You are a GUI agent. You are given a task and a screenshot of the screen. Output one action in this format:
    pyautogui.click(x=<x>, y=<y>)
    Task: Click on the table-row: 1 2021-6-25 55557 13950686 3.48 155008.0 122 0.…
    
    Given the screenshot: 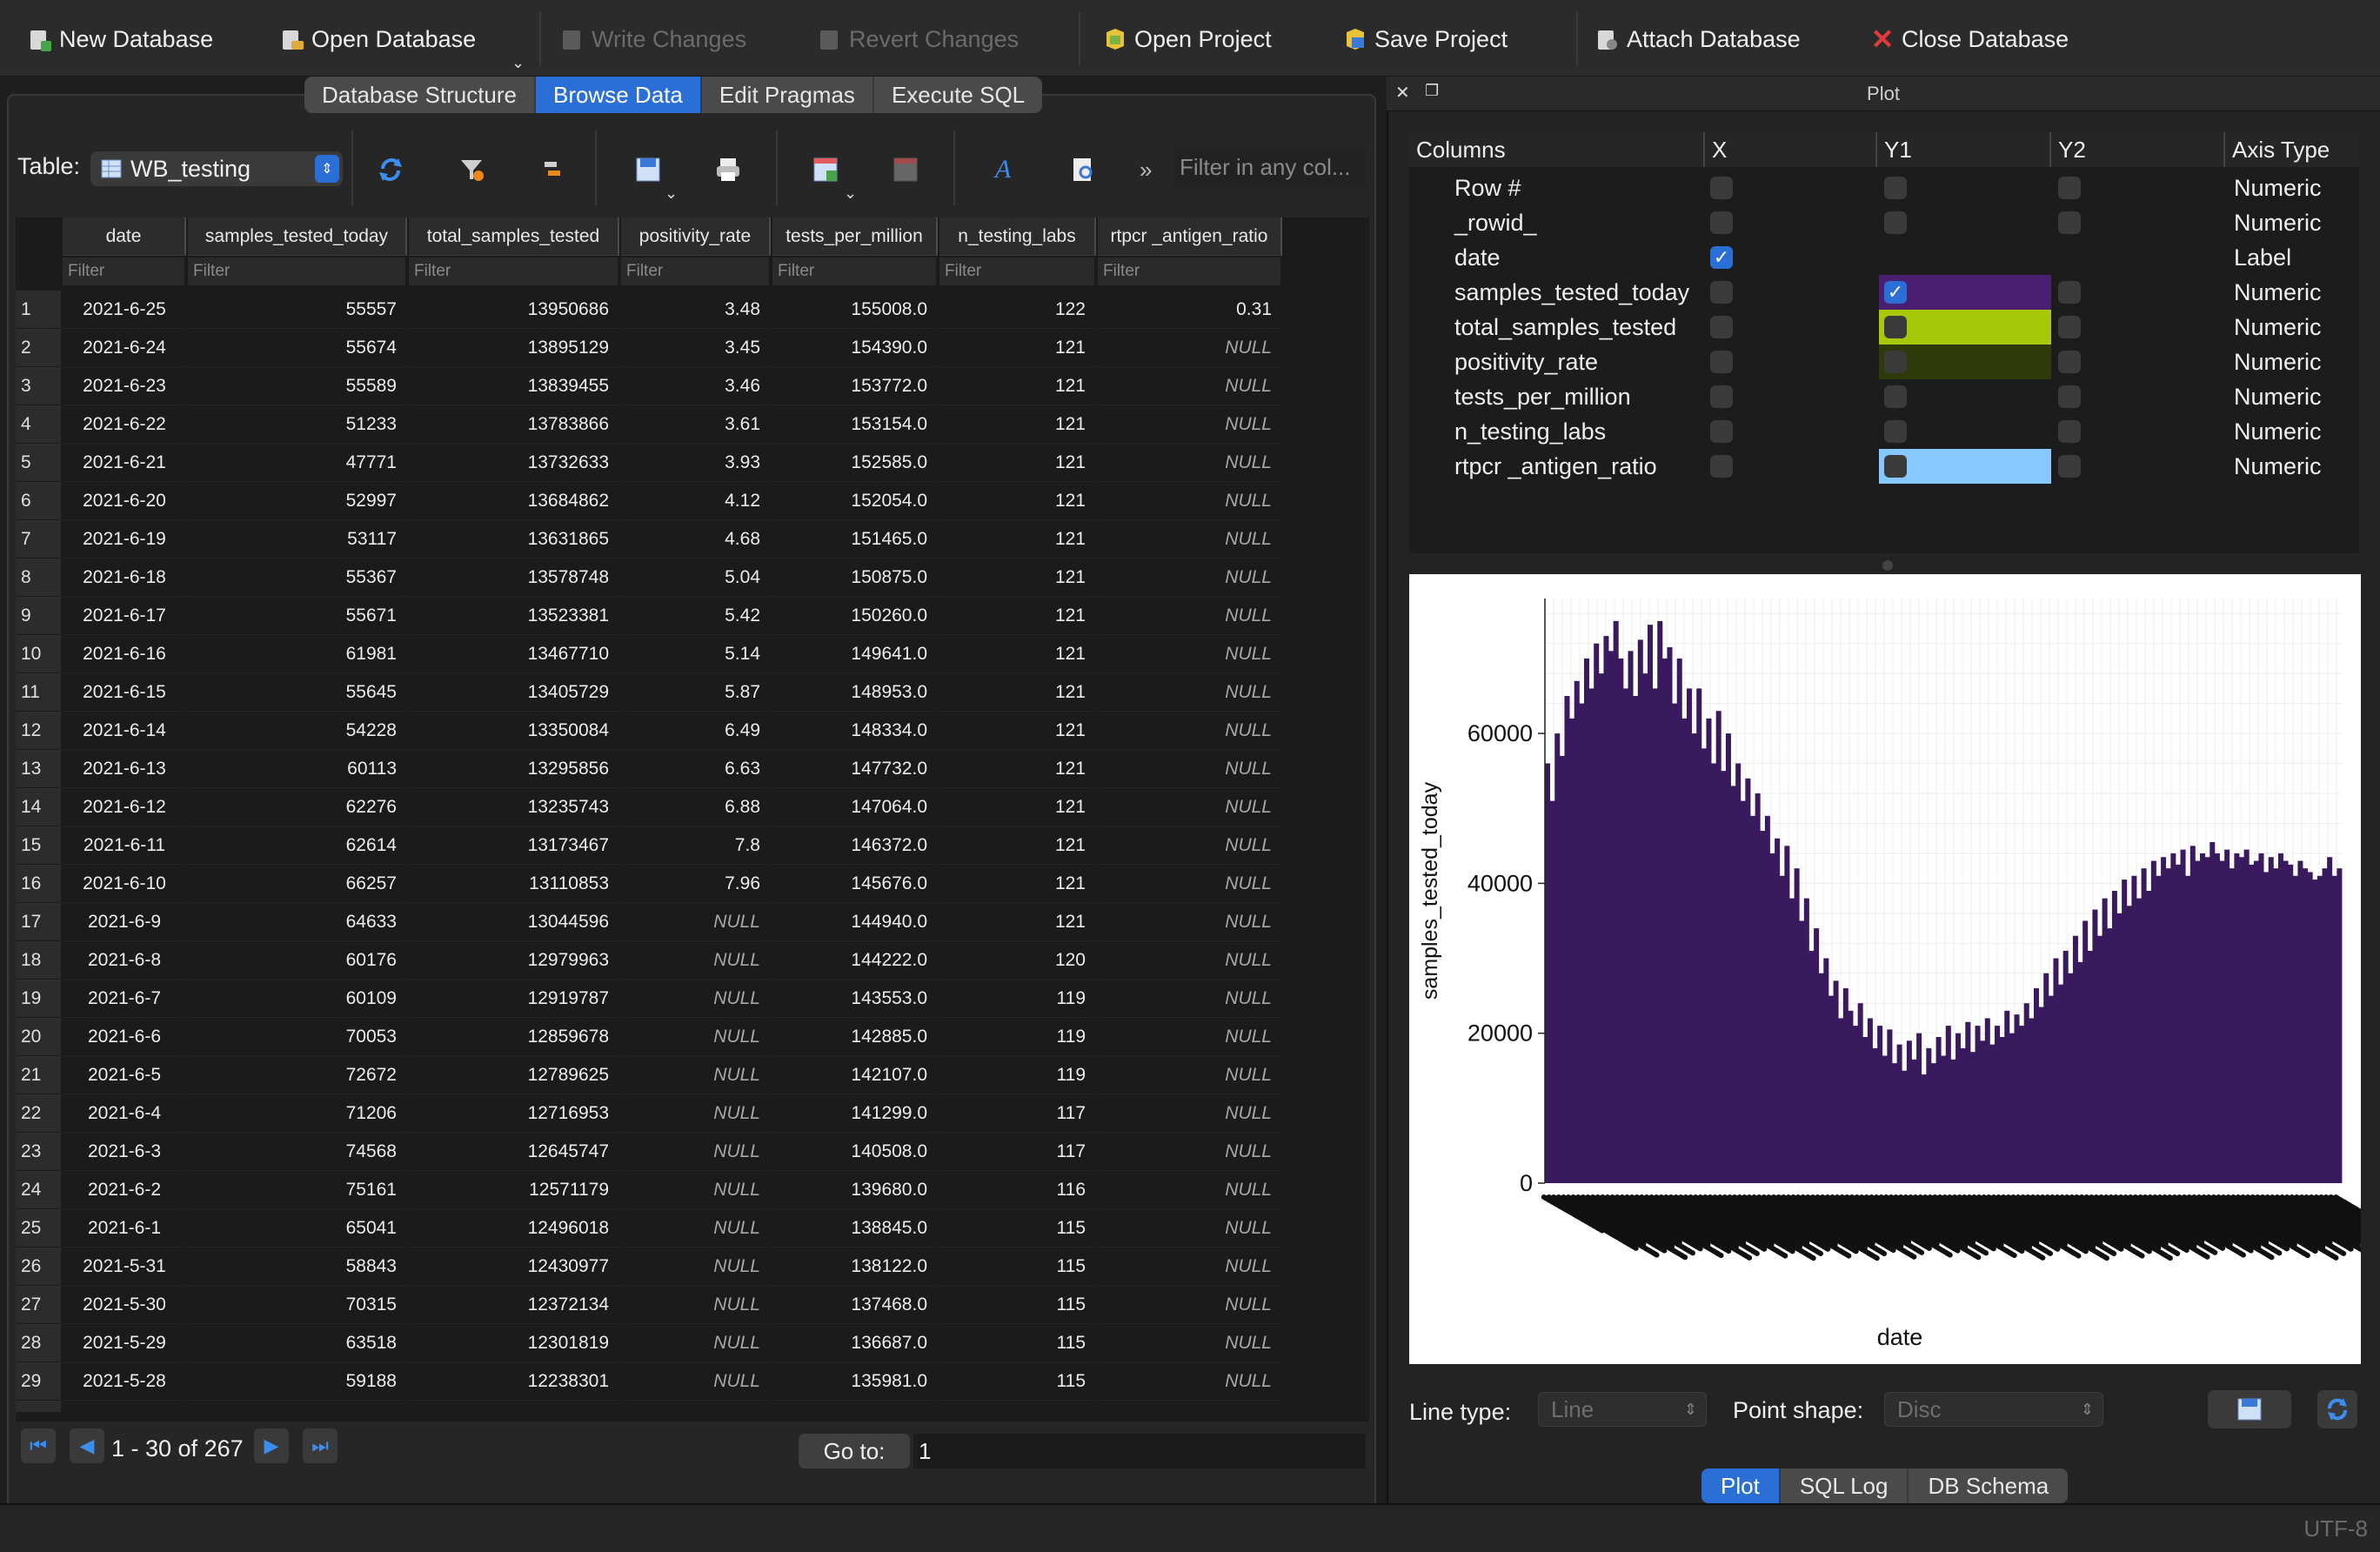 What is the action you would take?
    pyautogui.click(x=692, y=310)
    